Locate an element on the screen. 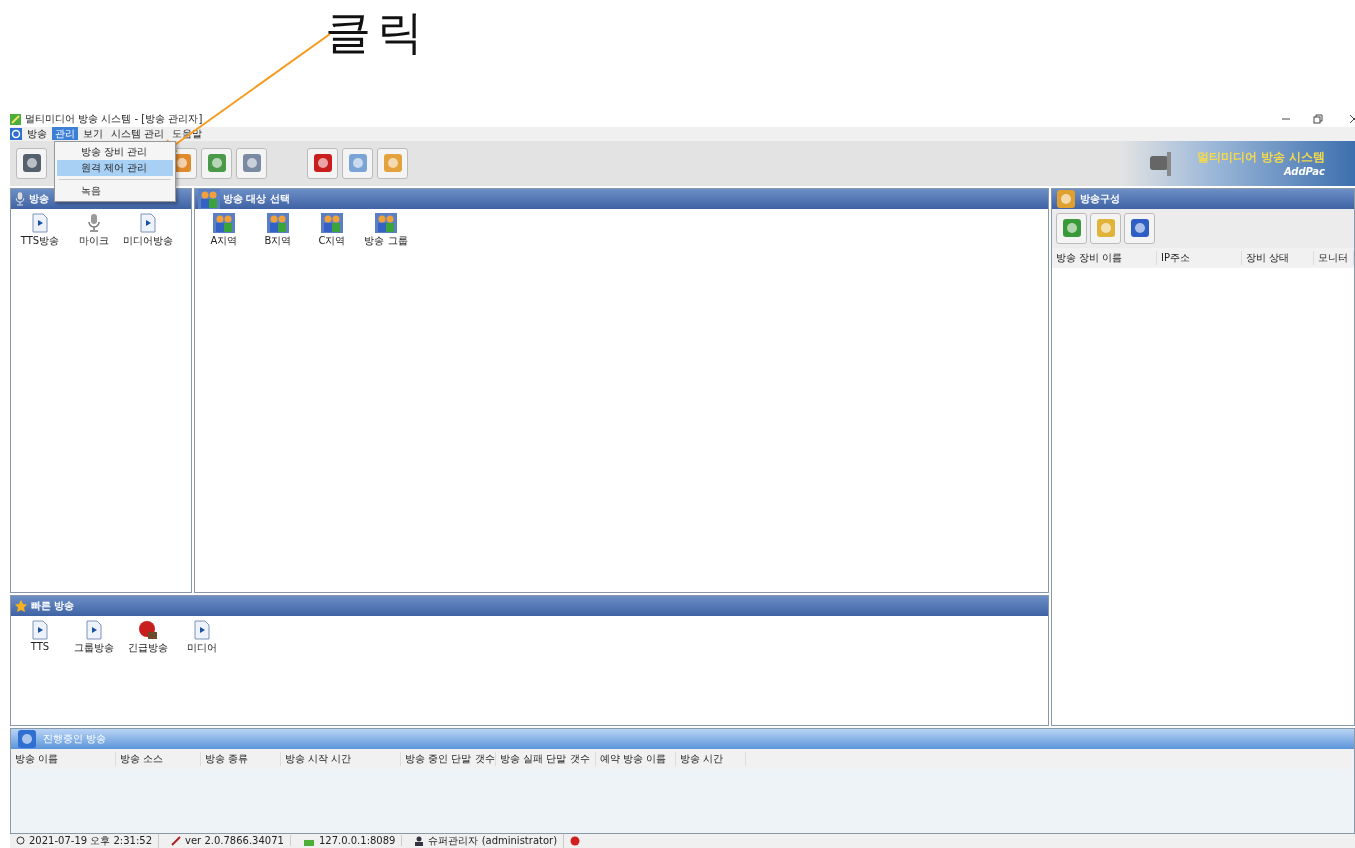 Image resolution: width=1355 pixels, height=848 pixels. item-label: TTS방송 is located at coordinates (40, 240).